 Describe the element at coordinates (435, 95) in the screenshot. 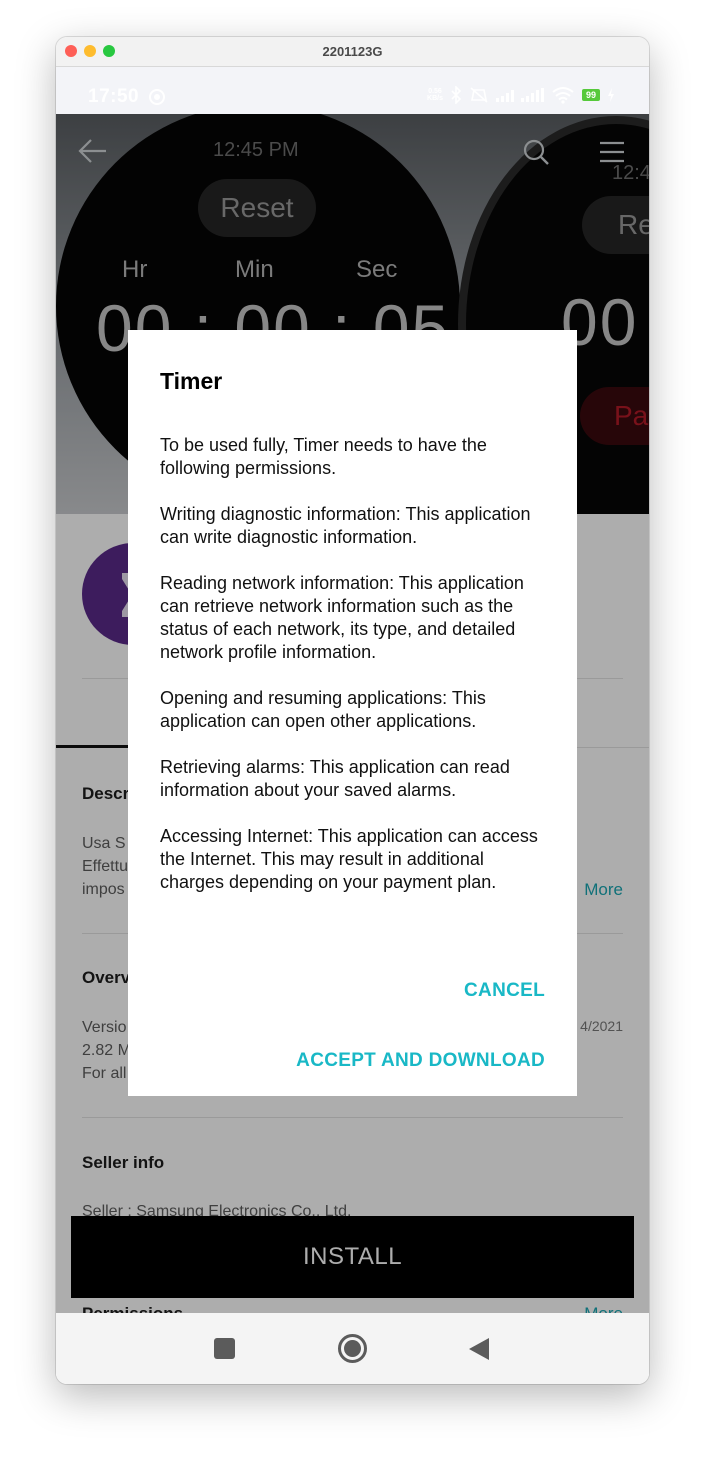

I see `net-speed: 0.56 KB/s` at that location.